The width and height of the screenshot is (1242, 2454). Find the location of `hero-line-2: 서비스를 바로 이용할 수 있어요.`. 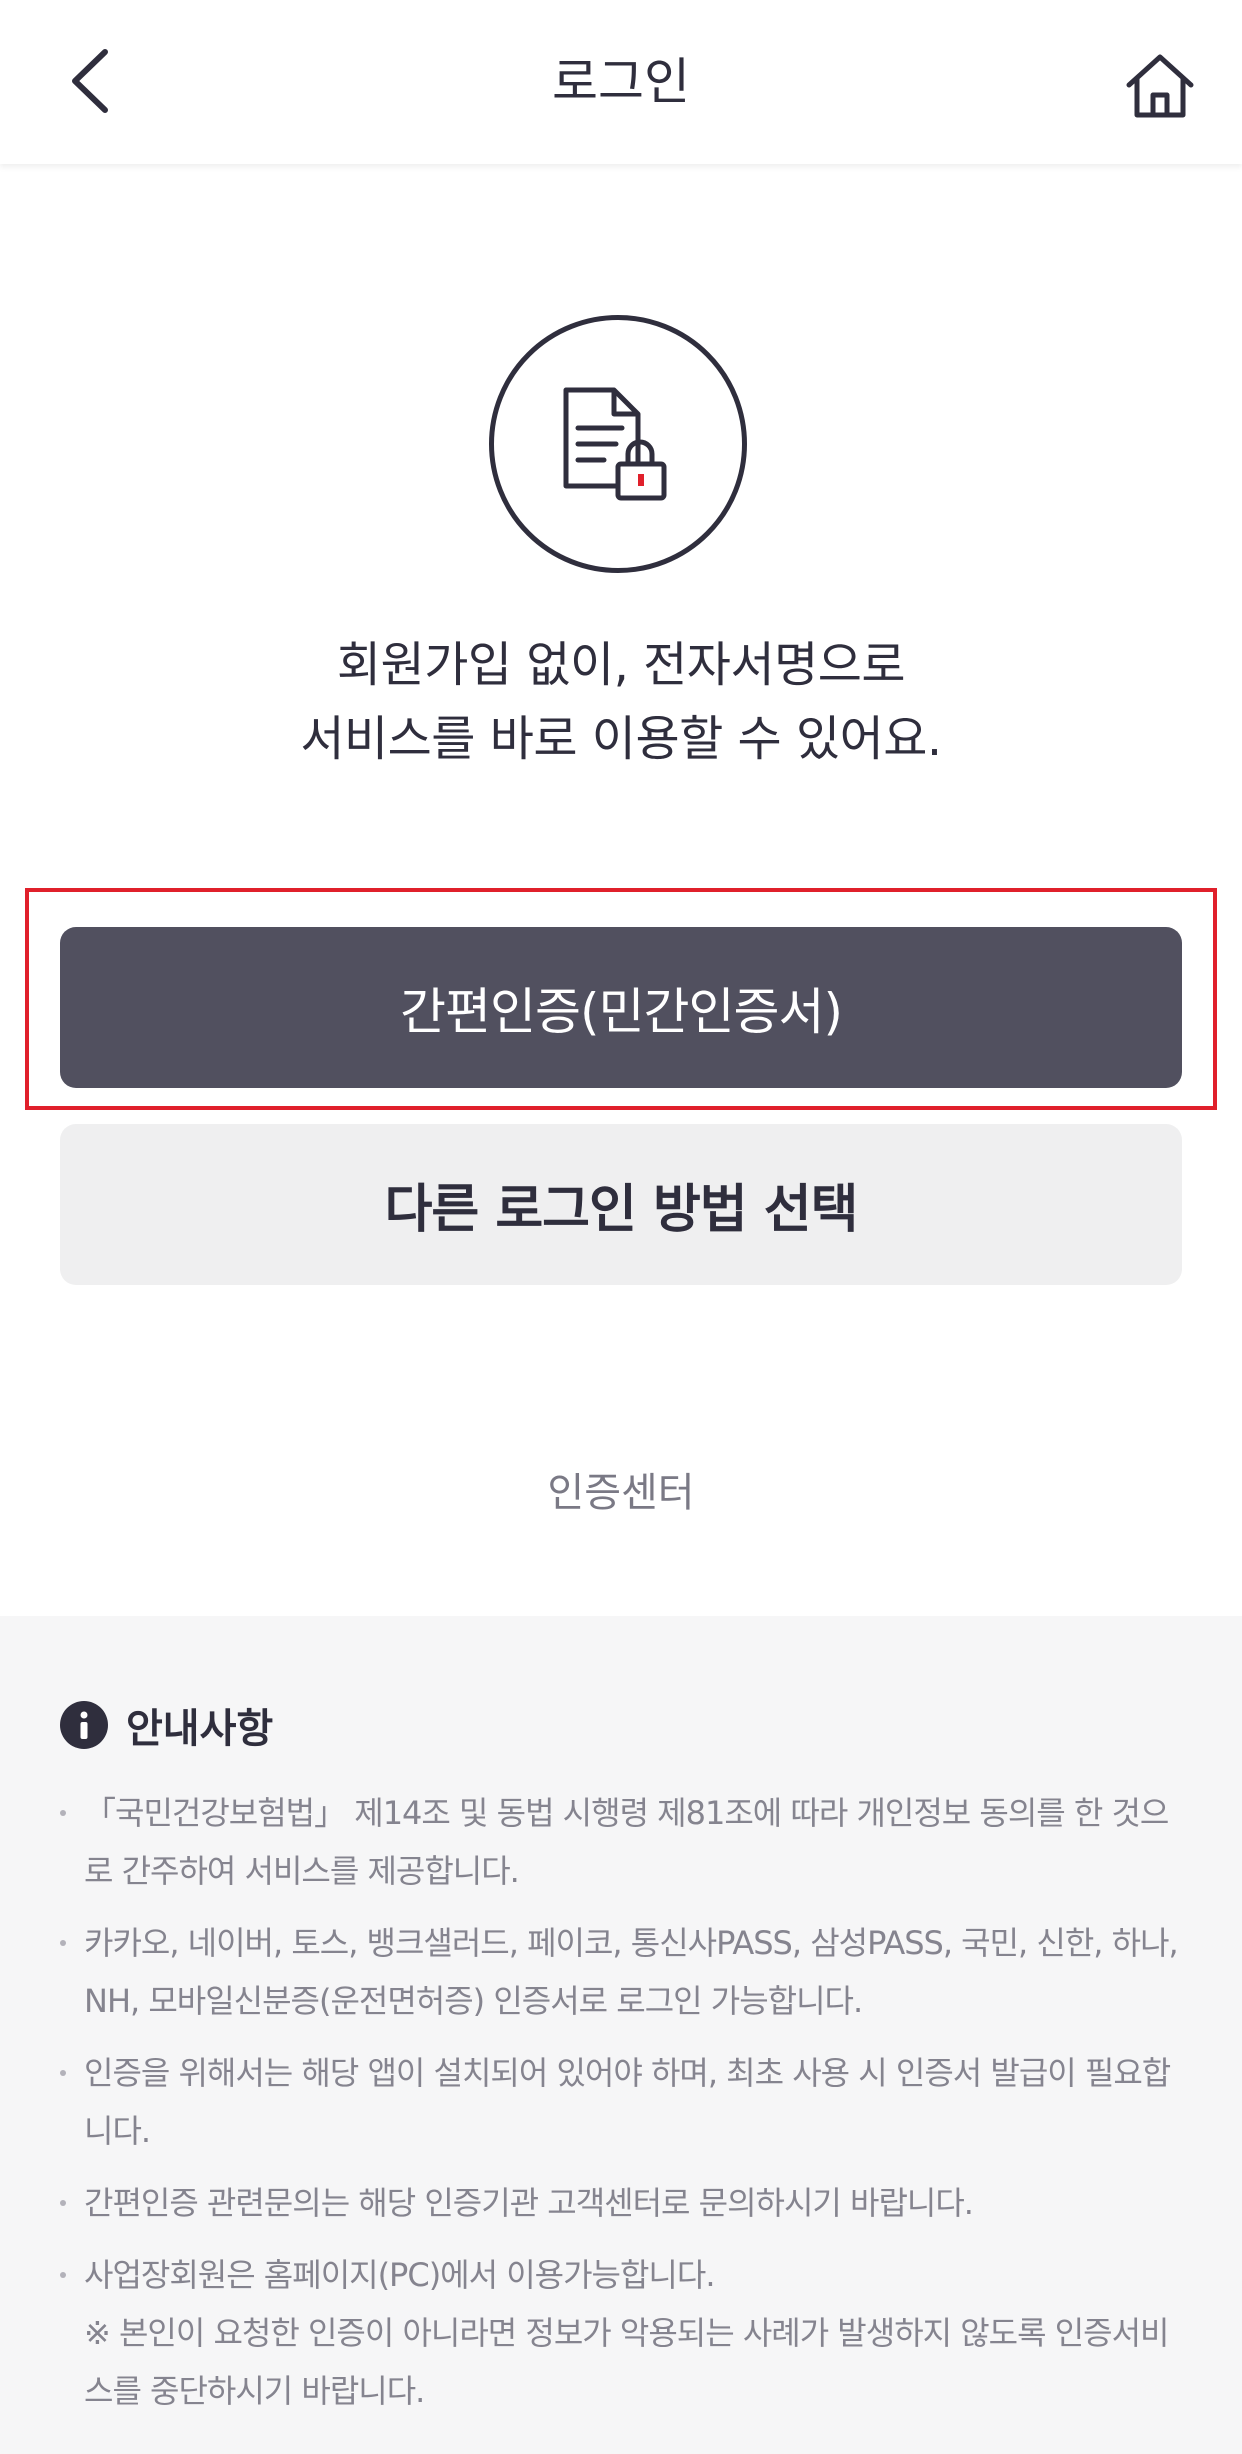

hero-line-2: 서비스를 바로 이용할 수 있어요. is located at coordinates (621, 739).